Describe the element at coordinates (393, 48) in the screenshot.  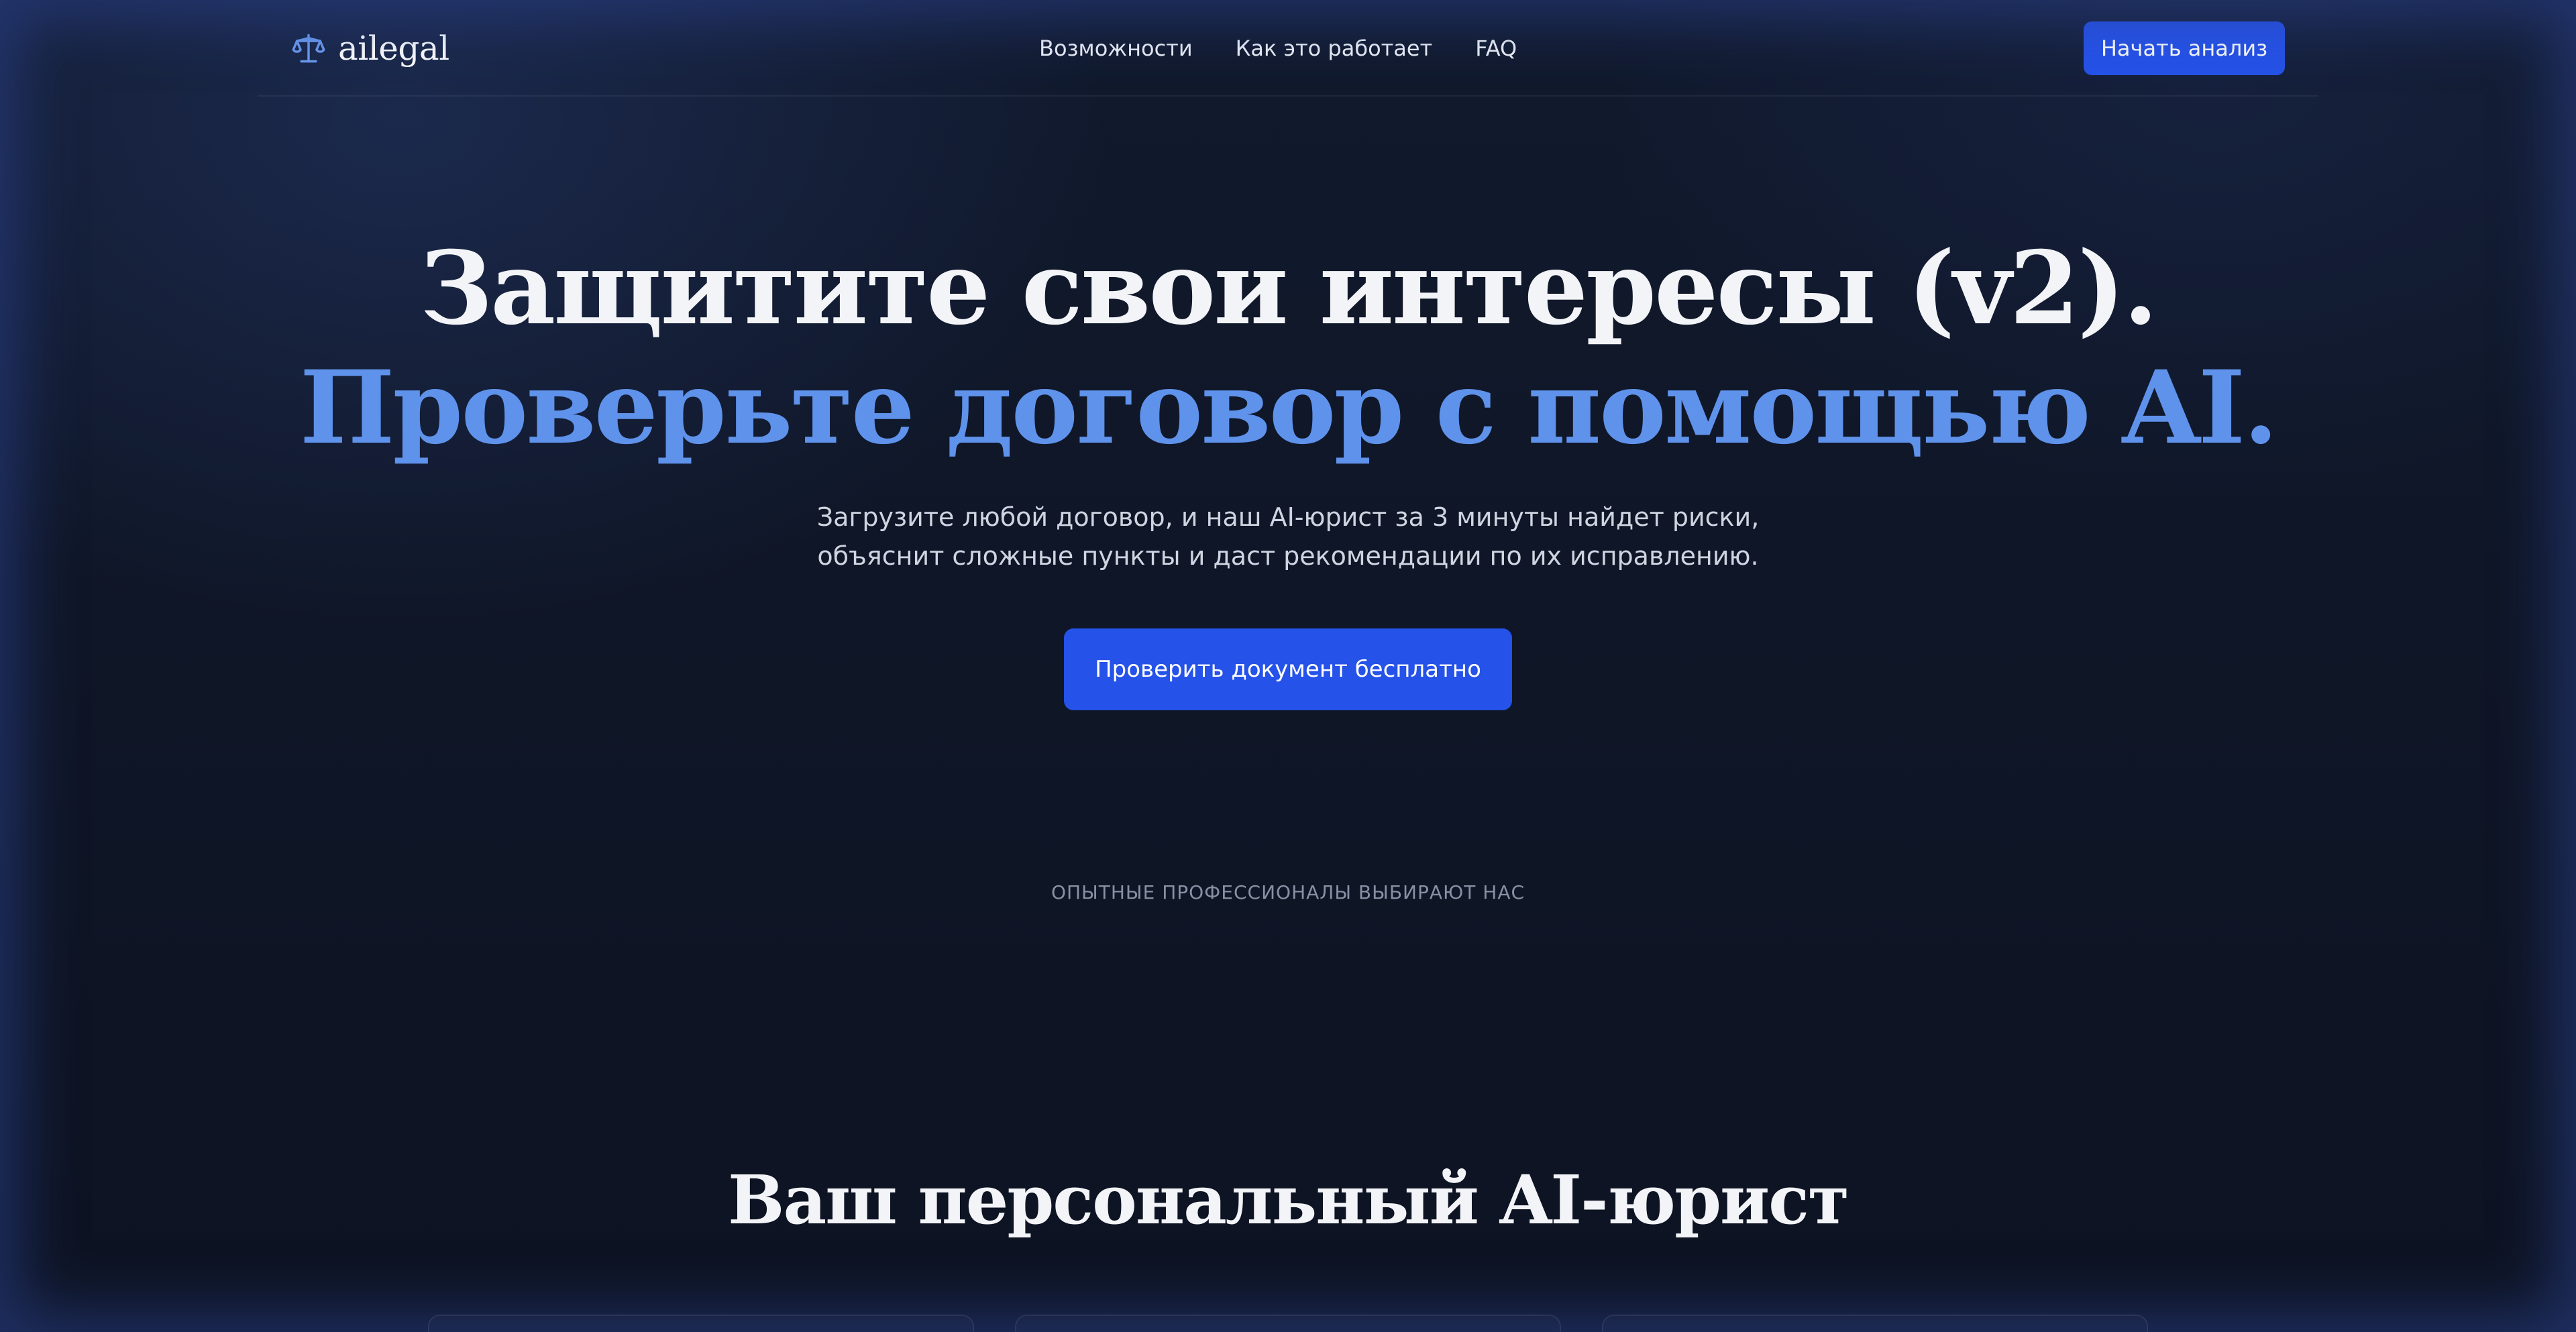
I see `logo-text: ailegal` at that location.